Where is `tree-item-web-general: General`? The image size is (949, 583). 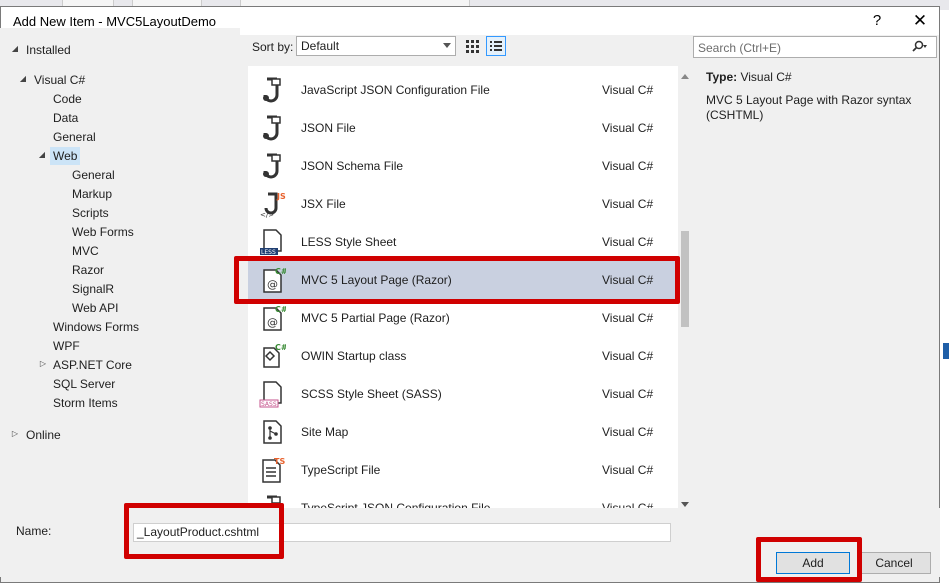 tree-item-web-general: General is located at coordinates (93, 175).